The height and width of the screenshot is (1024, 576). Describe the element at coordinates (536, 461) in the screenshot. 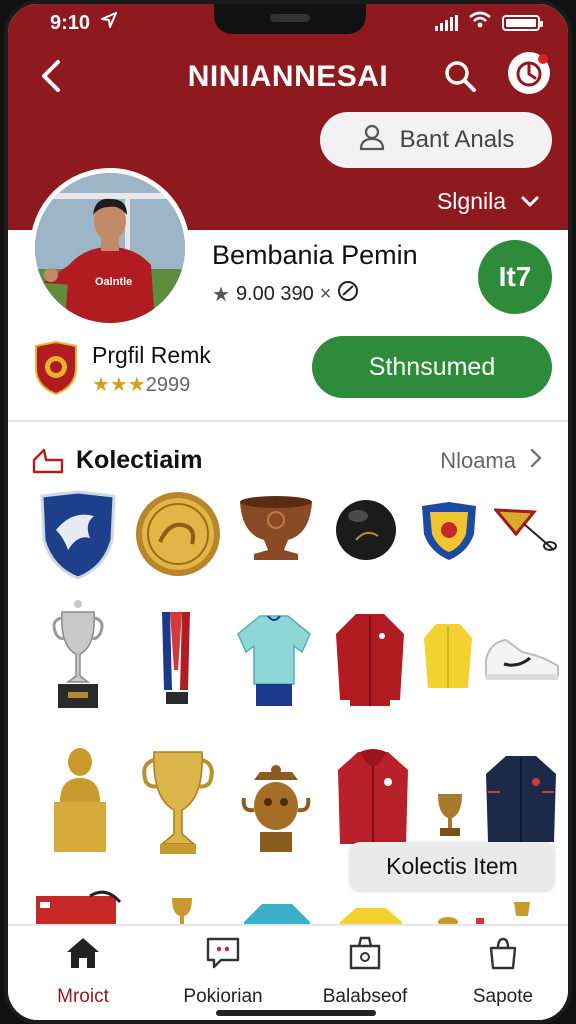

I see `chevron-right-icon` at that location.